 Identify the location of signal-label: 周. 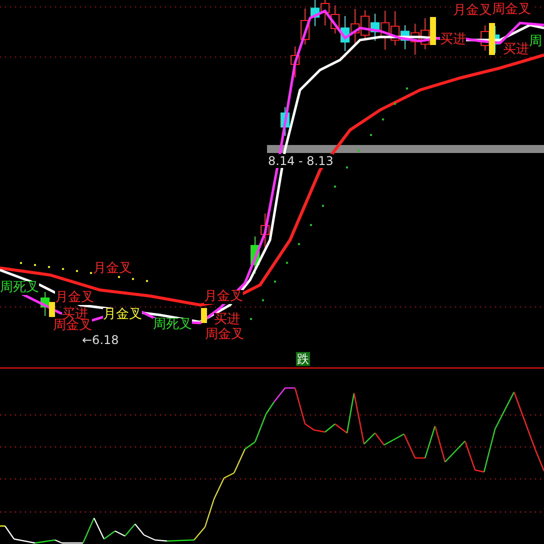
(535, 42).